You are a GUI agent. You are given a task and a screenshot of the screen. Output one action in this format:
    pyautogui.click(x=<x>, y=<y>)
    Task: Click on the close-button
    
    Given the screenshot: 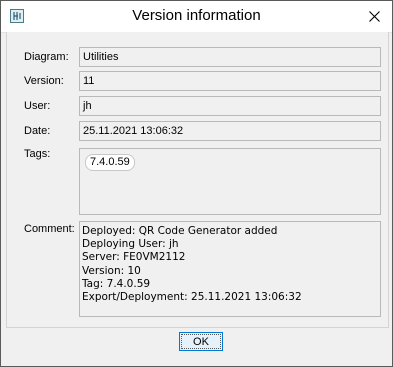 What is the action you would take?
    pyautogui.click(x=374, y=16)
    